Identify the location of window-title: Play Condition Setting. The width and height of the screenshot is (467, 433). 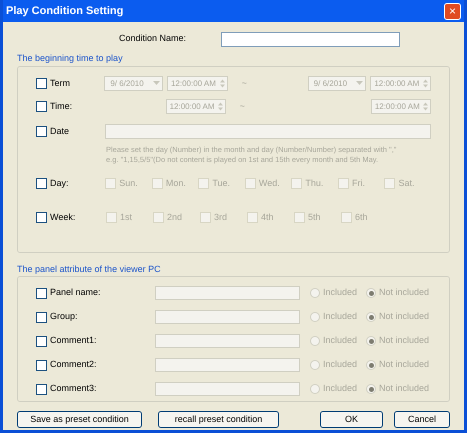
(65, 11).